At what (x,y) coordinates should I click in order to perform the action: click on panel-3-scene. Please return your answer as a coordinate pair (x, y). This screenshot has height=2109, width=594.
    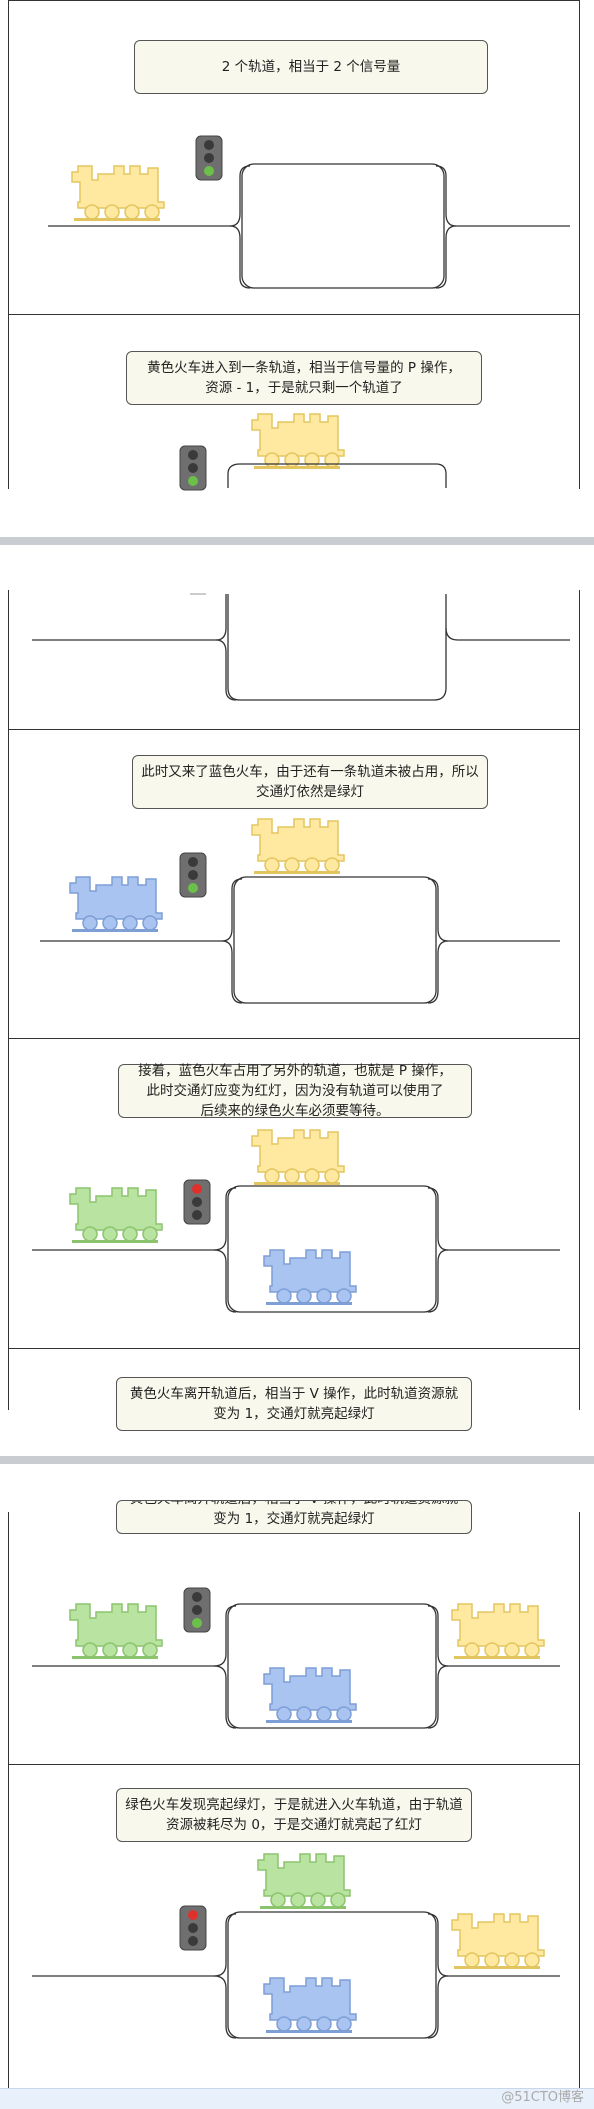
    Looking at the image, I should click on (300, 911).